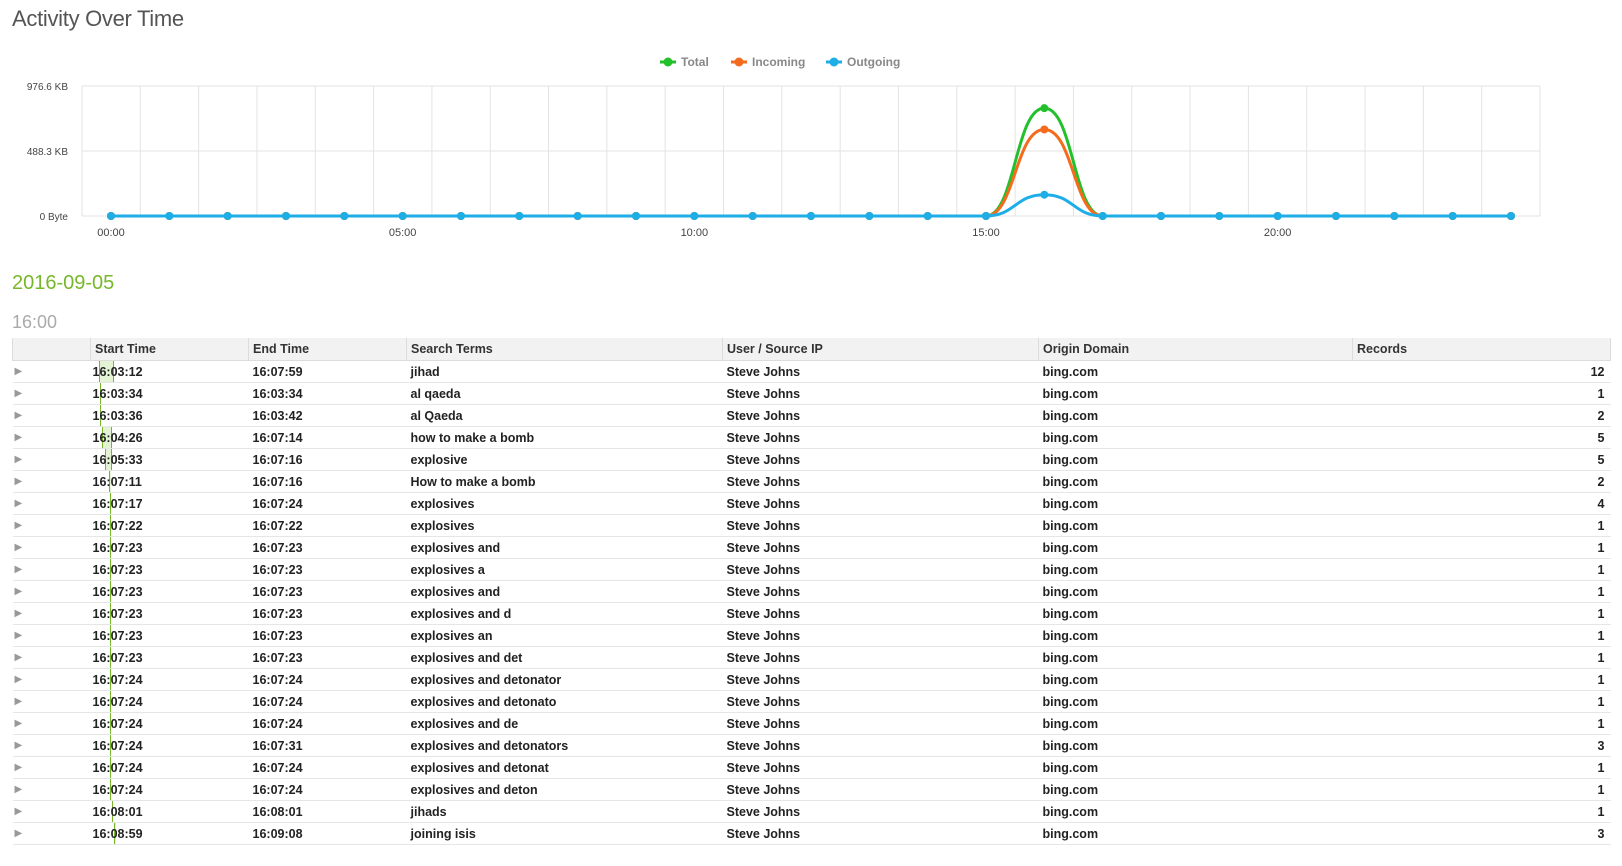 This screenshot has height=866, width=1622. Describe the element at coordinates (169, 393) in the screenshot. I see `start-time-cell: 16:03:34` at that location.